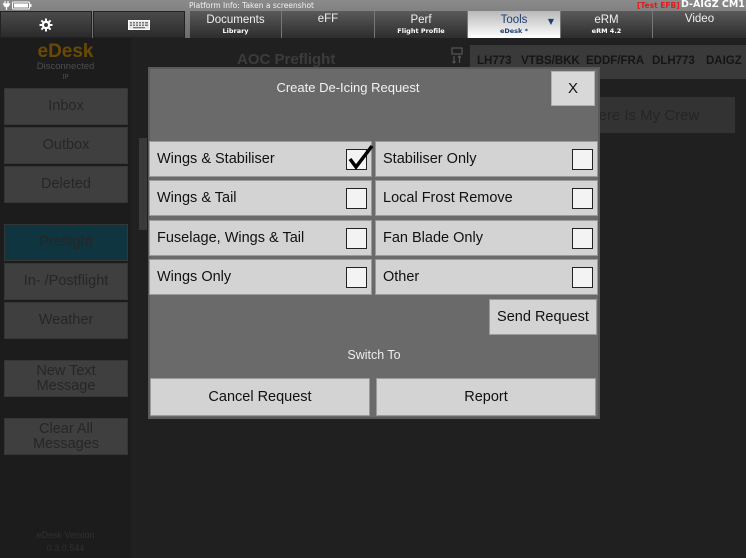 This screenshot has width=746, height=558. Describe the element at coordinates (448, 198) in the screenshot. I see `option-label: Local Frost Remove` at that location.